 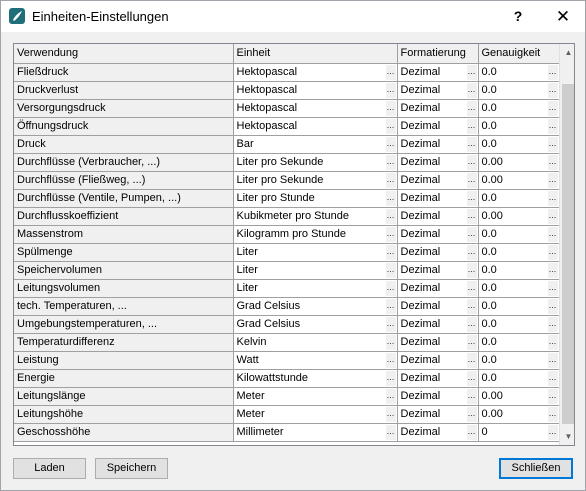 I want to click on save-button: Speichern, so click(x=131, y=468).